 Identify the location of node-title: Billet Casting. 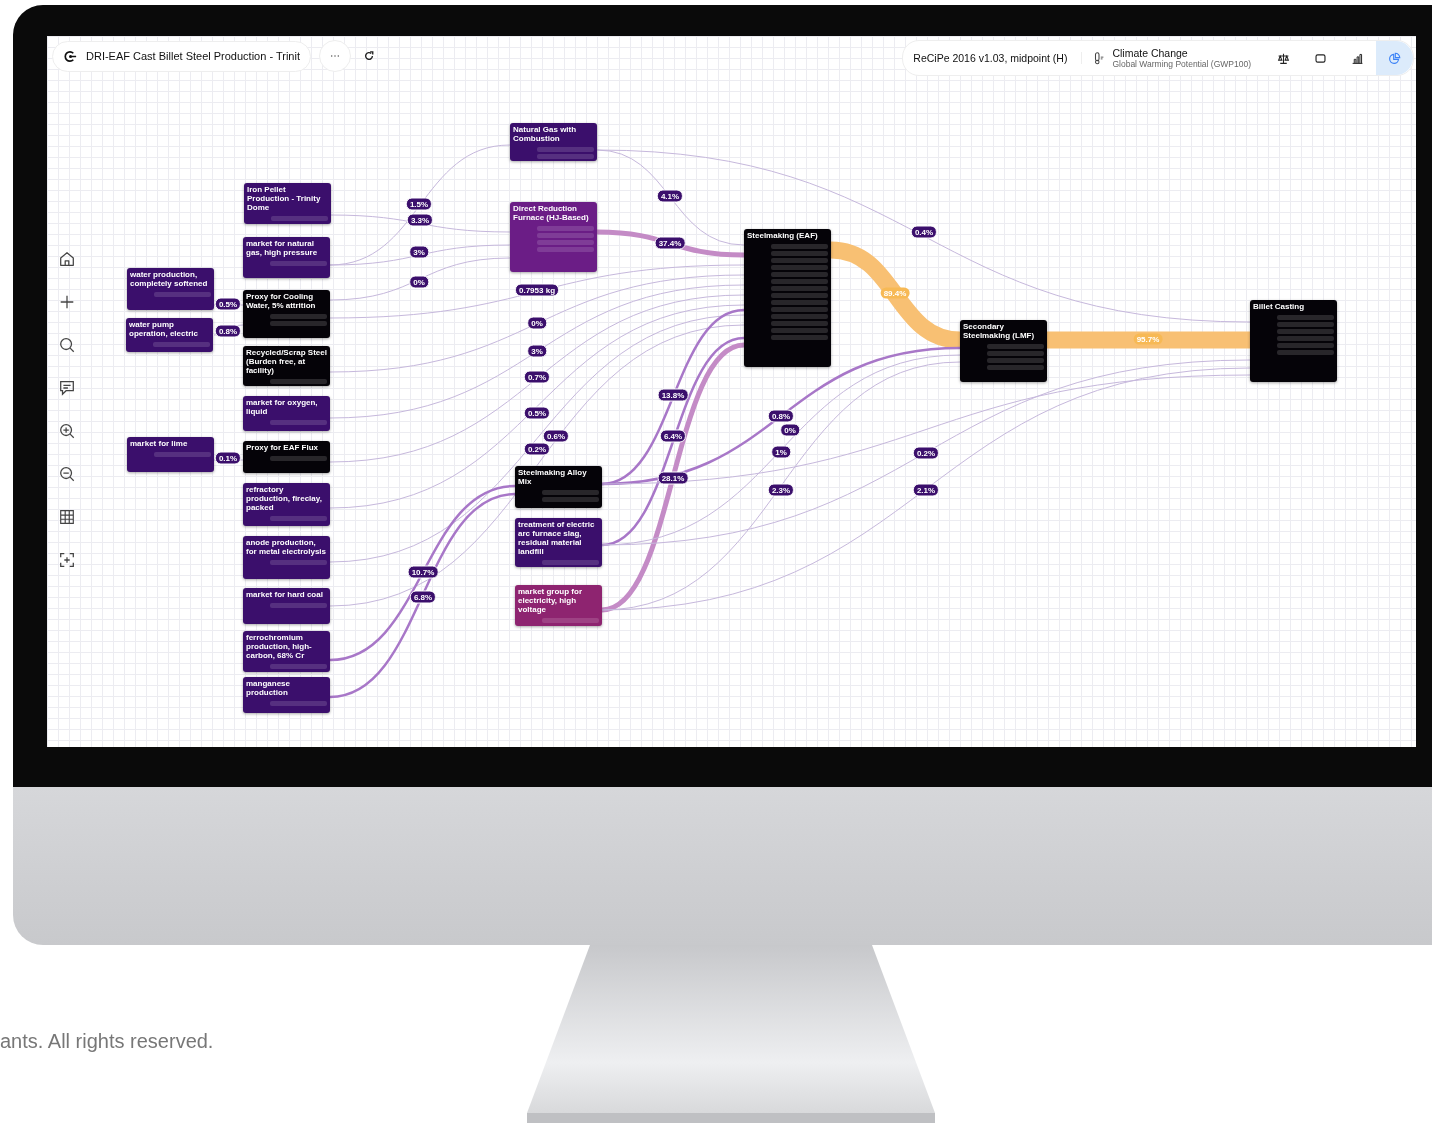
(1279, 307).